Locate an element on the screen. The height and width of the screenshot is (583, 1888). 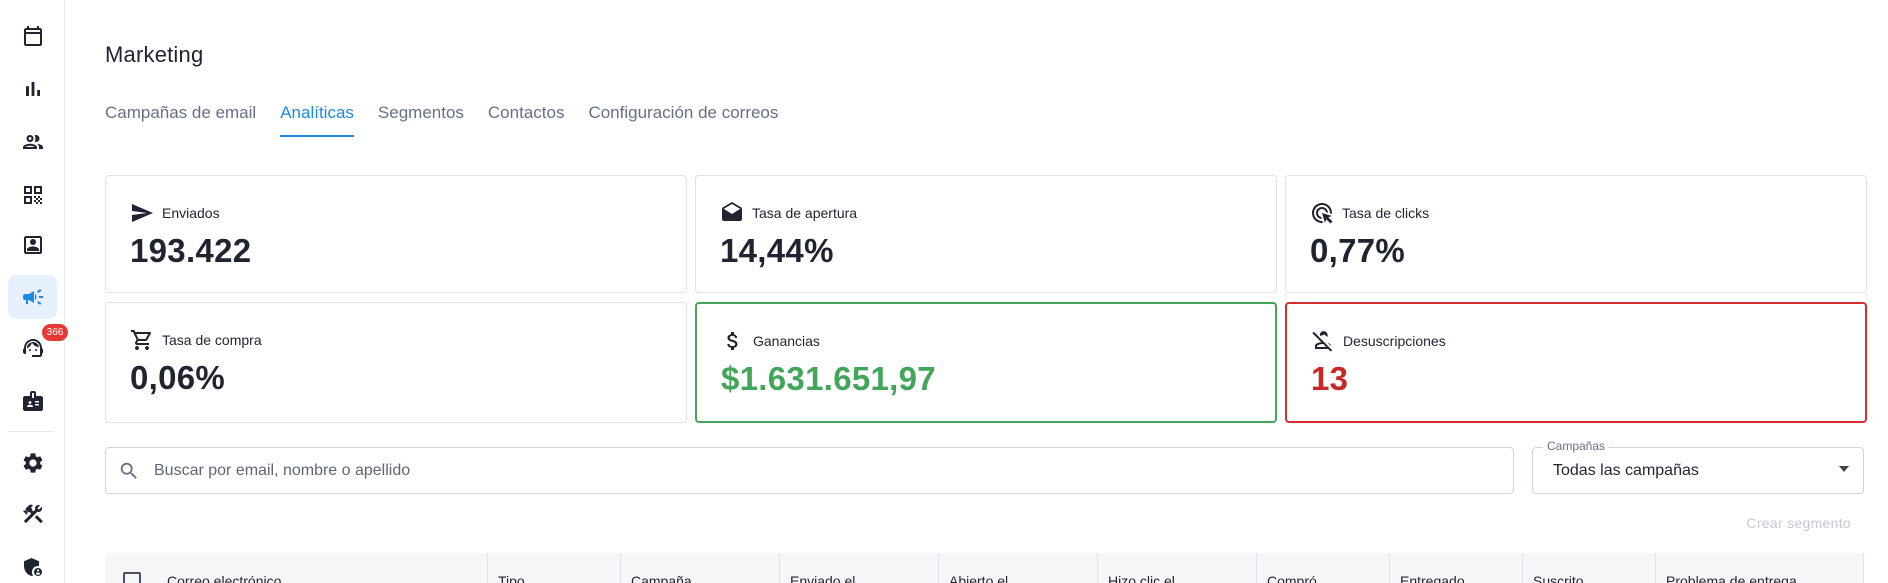
bar-chart-icon is located at coordinates (32, 89).